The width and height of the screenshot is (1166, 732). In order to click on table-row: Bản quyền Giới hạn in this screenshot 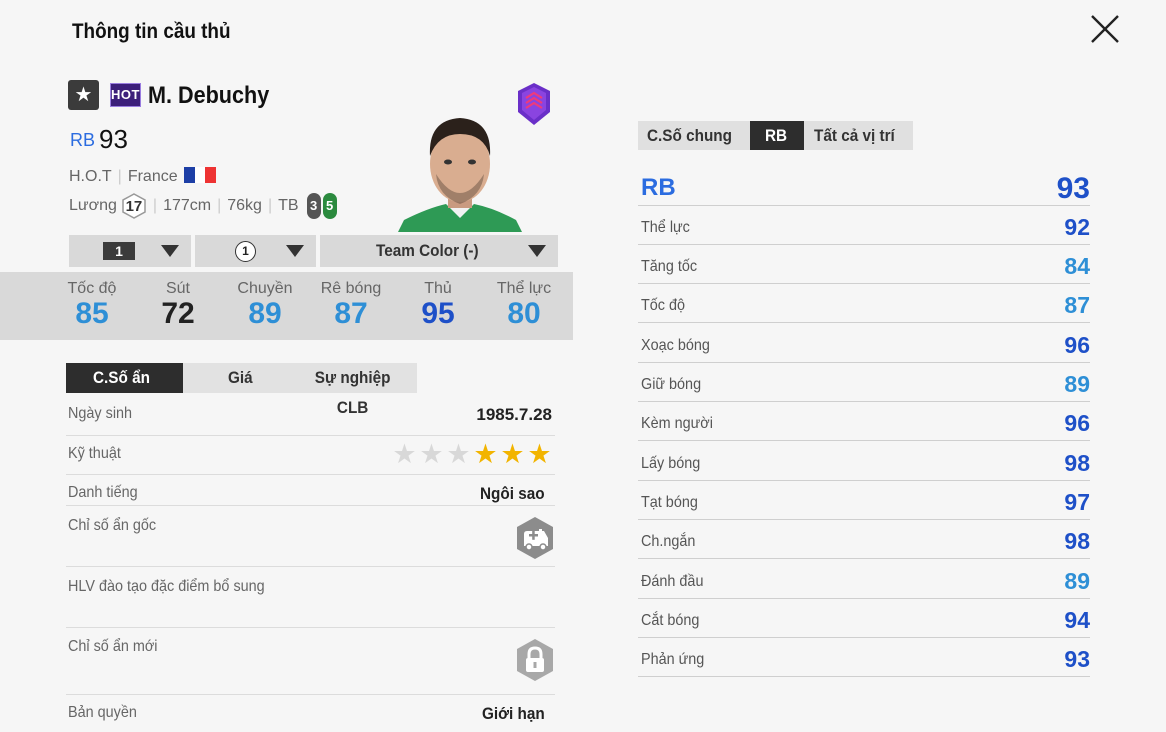, I will do `click(310, 713)`.